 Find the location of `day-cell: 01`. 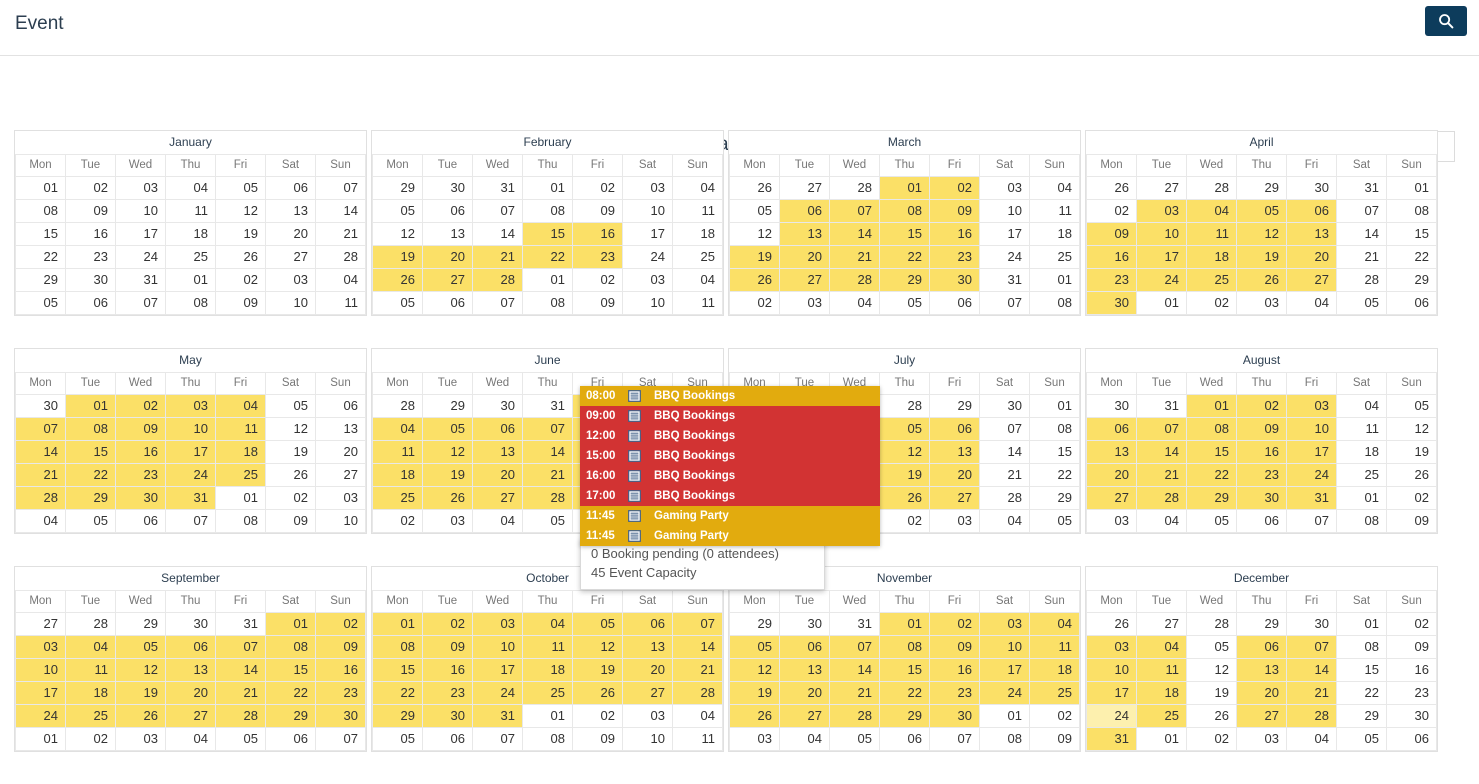

day-cell: 01 is located at coordinates (904, 624).